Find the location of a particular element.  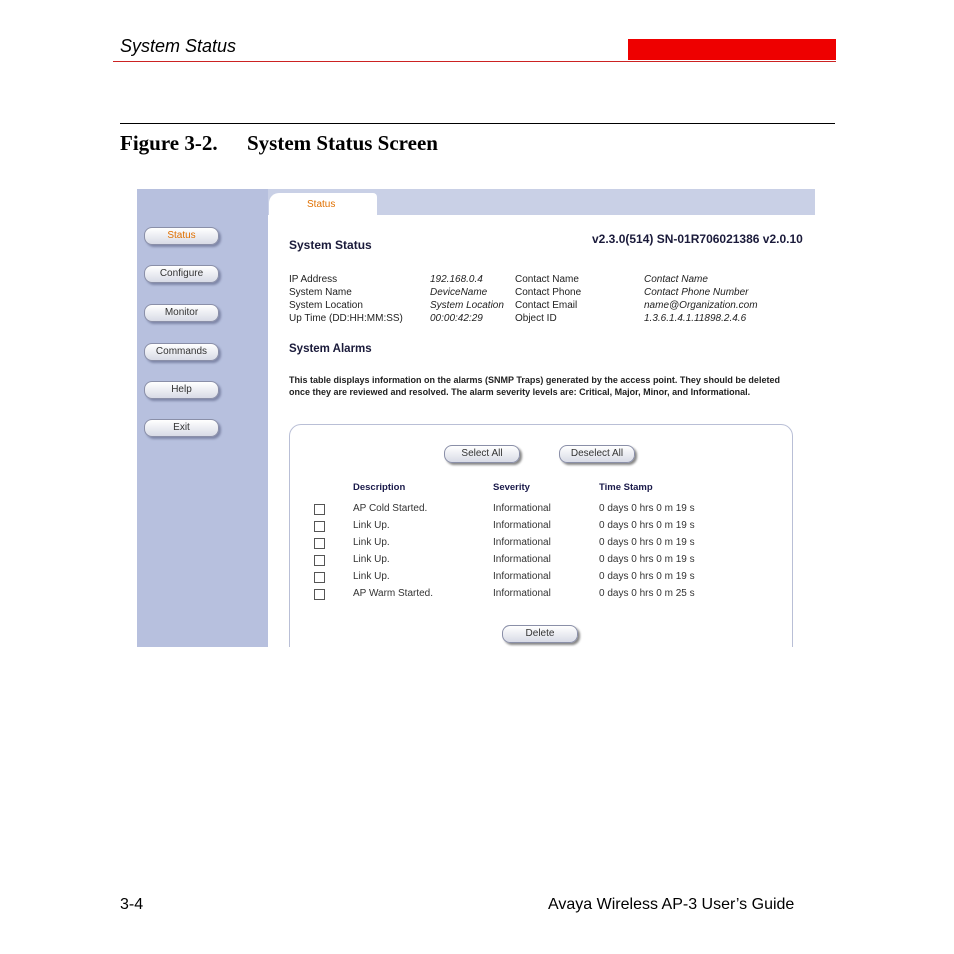

row-description: AP Cold Started. is located at coordinates (390, 508).